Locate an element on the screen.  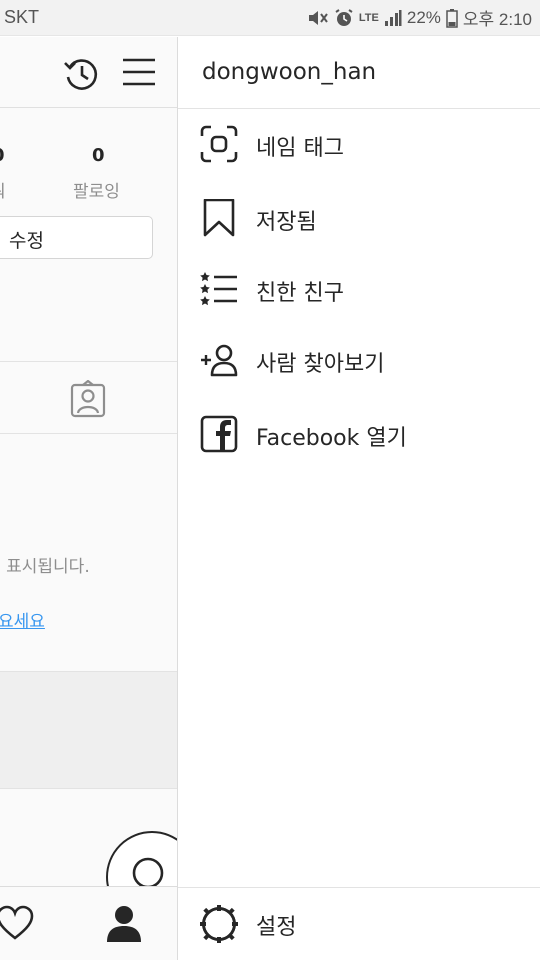
menu-item-label: 친한 친구 is located at coordinates (300, 293).